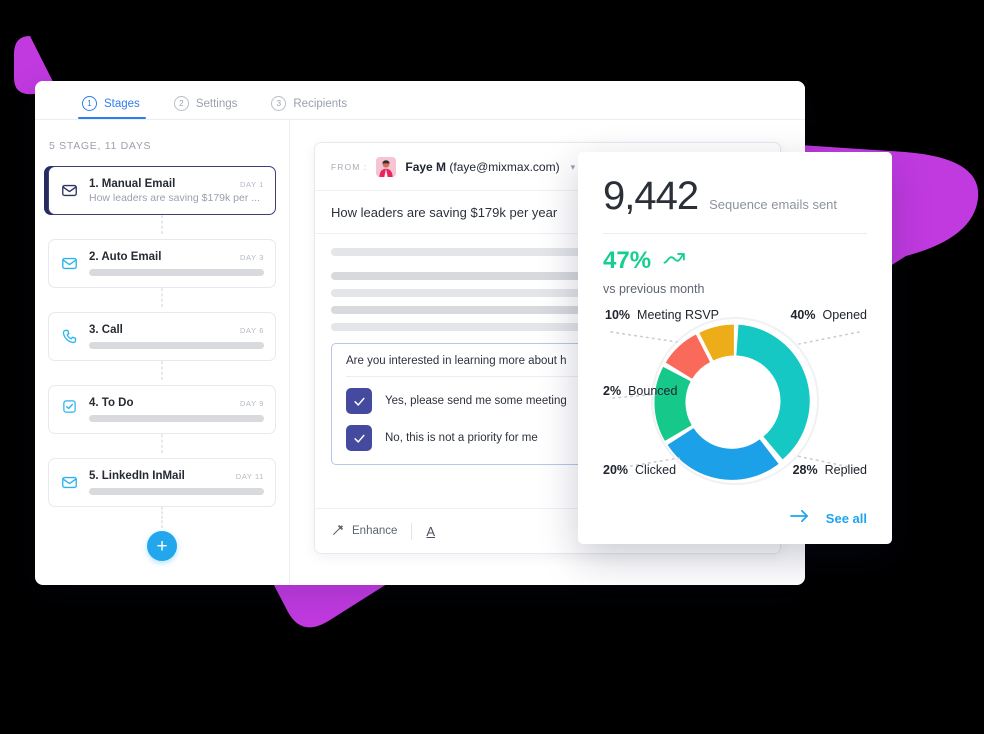 The height and width of the screenshot is (734, 984). What do you see at coordinates (69, 336) in the screenshot?
I see `phone-icon` at bounding box center [69, 336].